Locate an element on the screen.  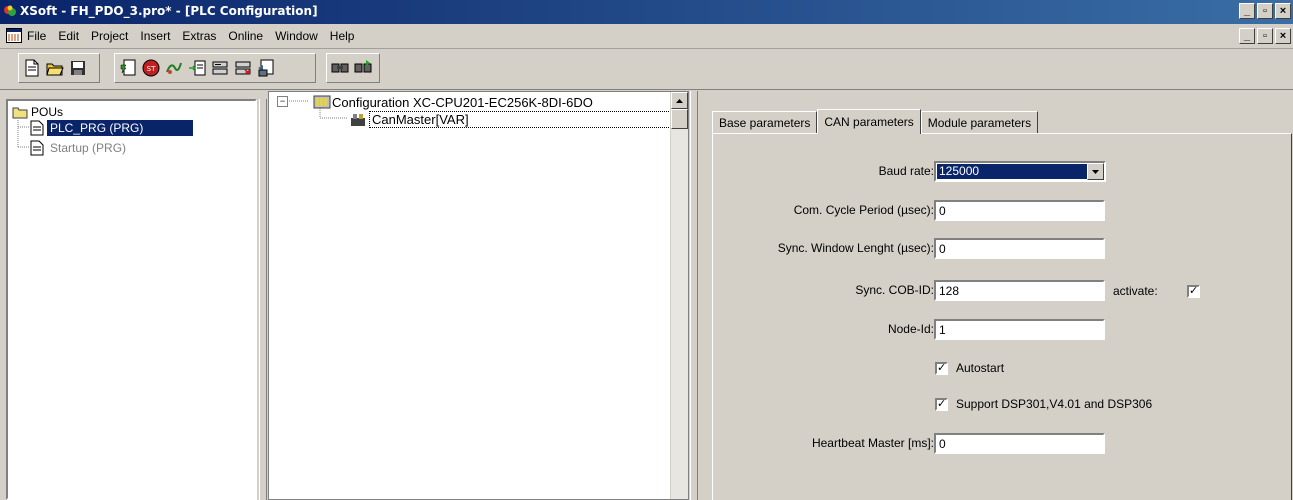
pou-item-startup: Startup (PRG) is located at coordinates (78, 148).